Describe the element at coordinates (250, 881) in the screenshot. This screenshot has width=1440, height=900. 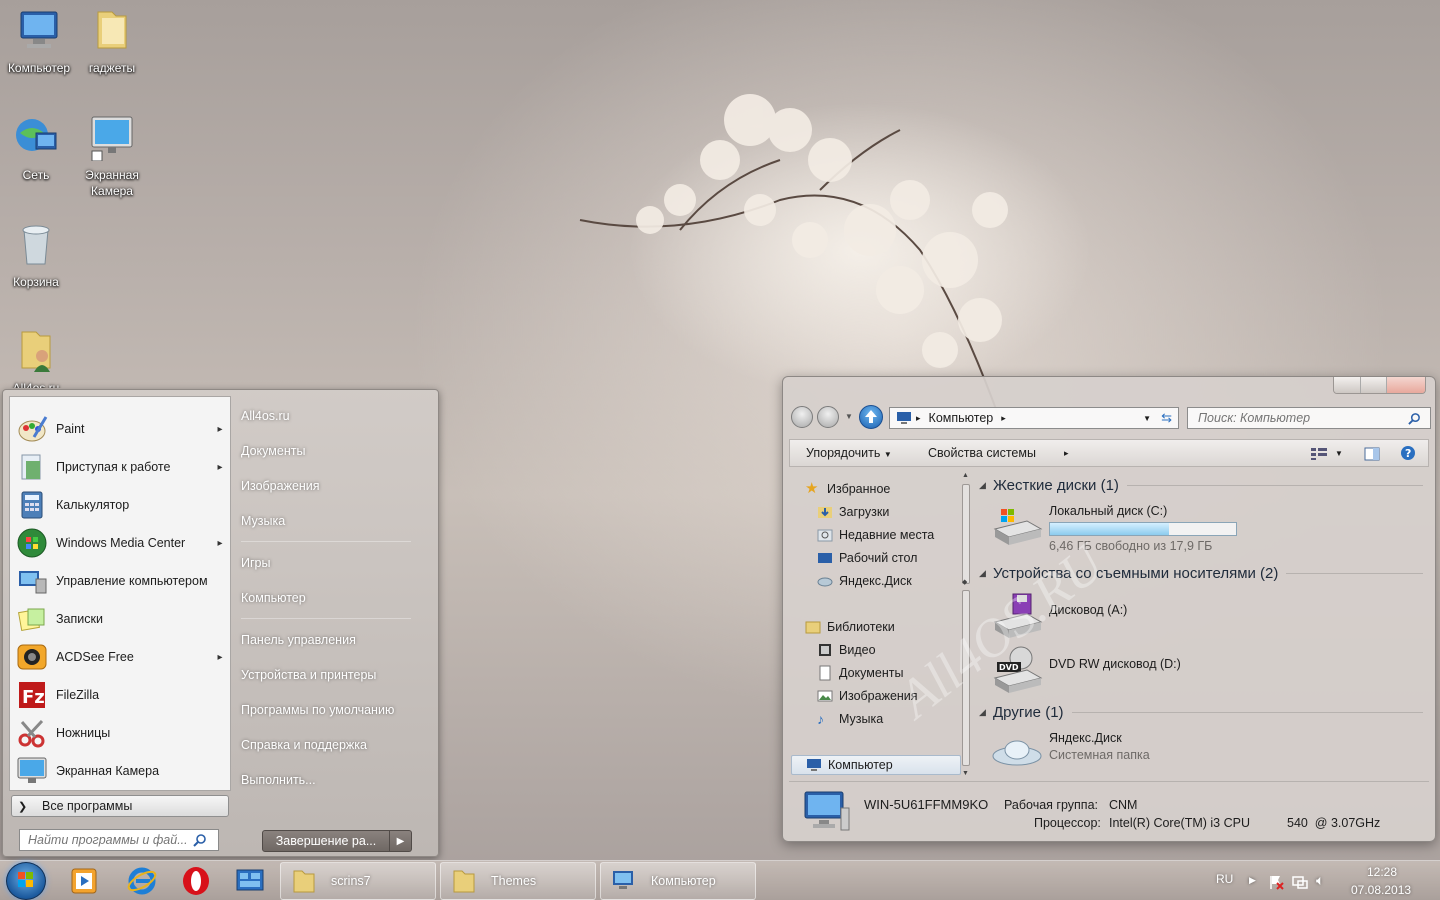
I see `control-panel-icon` at that location.